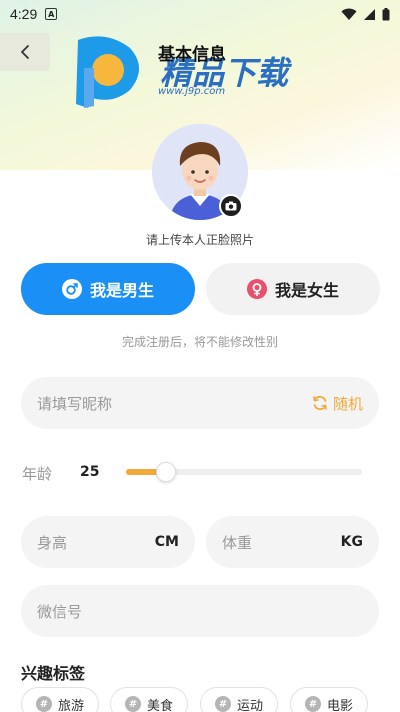  Describe the element at coordinates (200, 403) in the screenshot. I see `nickname-input: 请填写昵称 随机` at that location.